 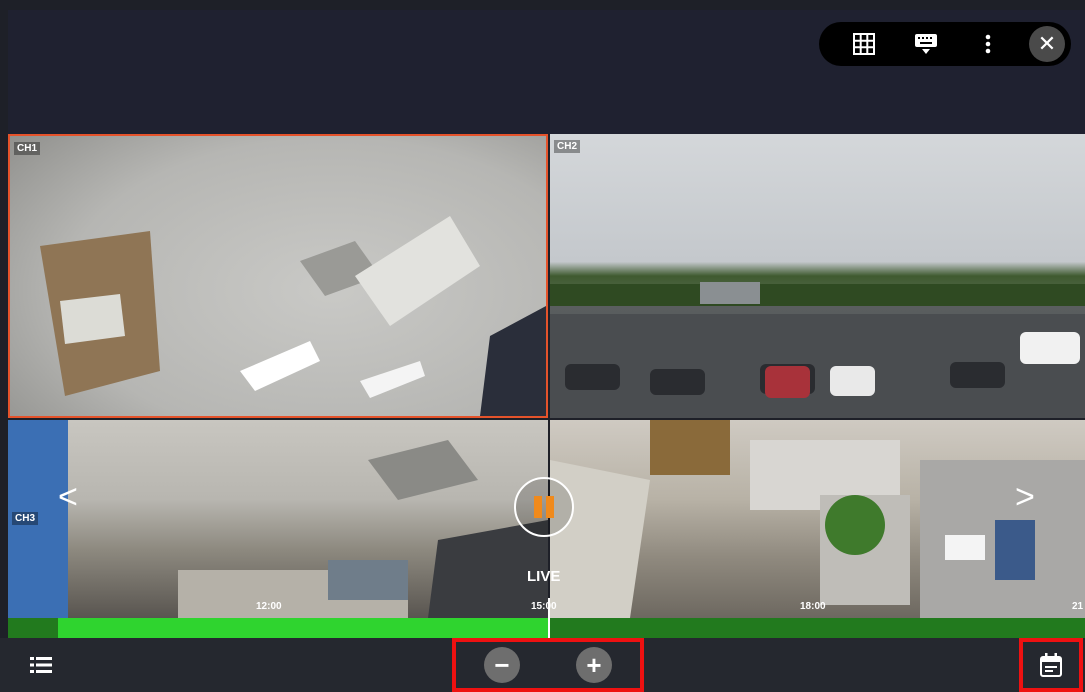 I want to click on calendar-icon, so click(x=1051, y=665).